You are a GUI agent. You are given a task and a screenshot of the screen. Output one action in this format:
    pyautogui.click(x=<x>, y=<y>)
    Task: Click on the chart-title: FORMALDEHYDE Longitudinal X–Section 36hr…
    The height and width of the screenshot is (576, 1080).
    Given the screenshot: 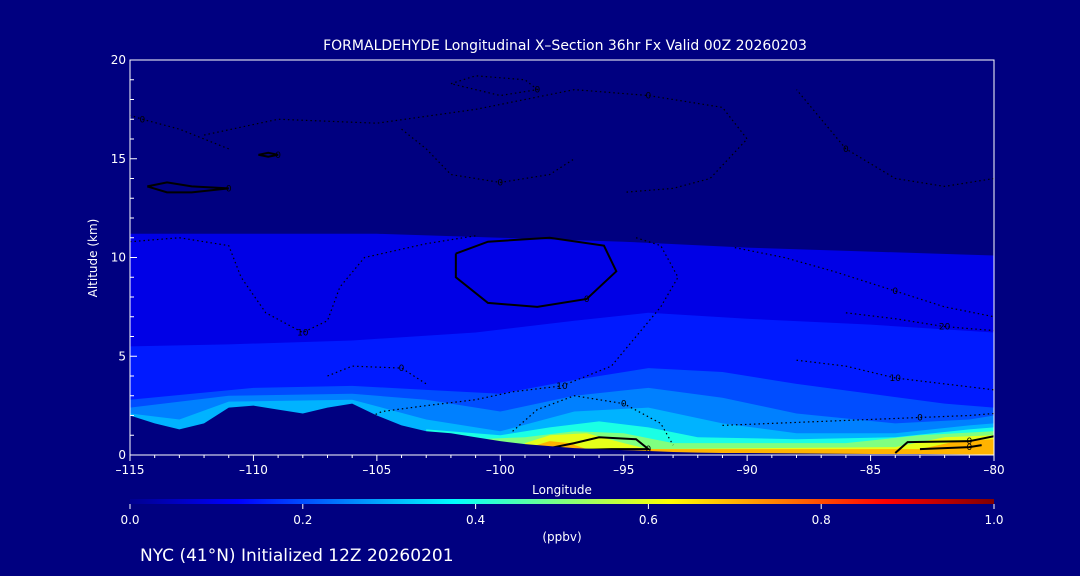 What is the action you would take?
    pyautogui.click(x=565, y=46)
    